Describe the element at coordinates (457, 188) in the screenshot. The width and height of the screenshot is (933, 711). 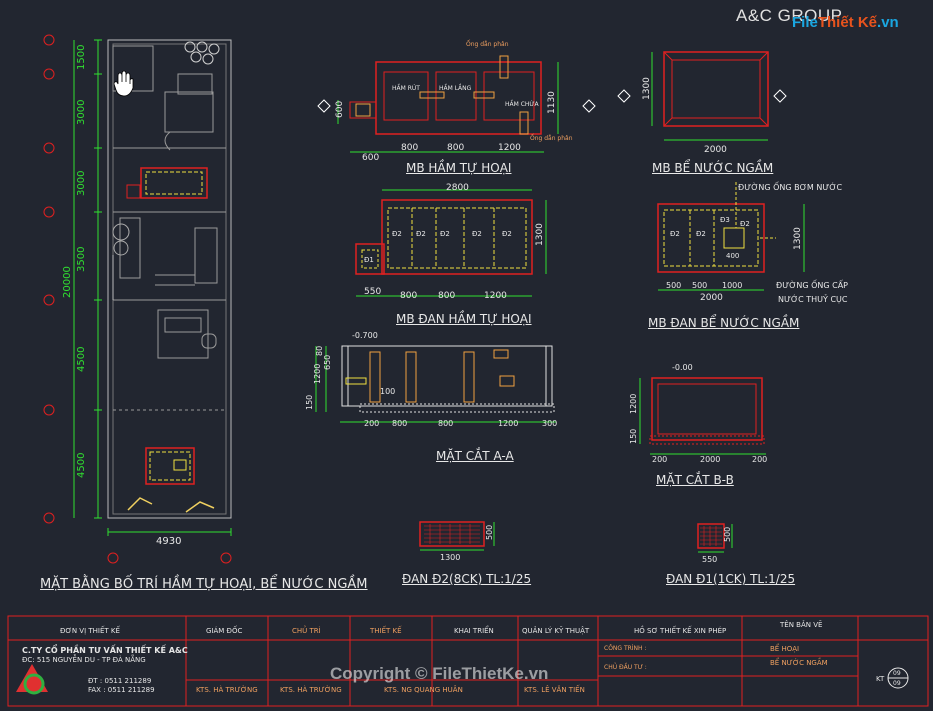
I see `dan-ham-top: 2800` at that location.